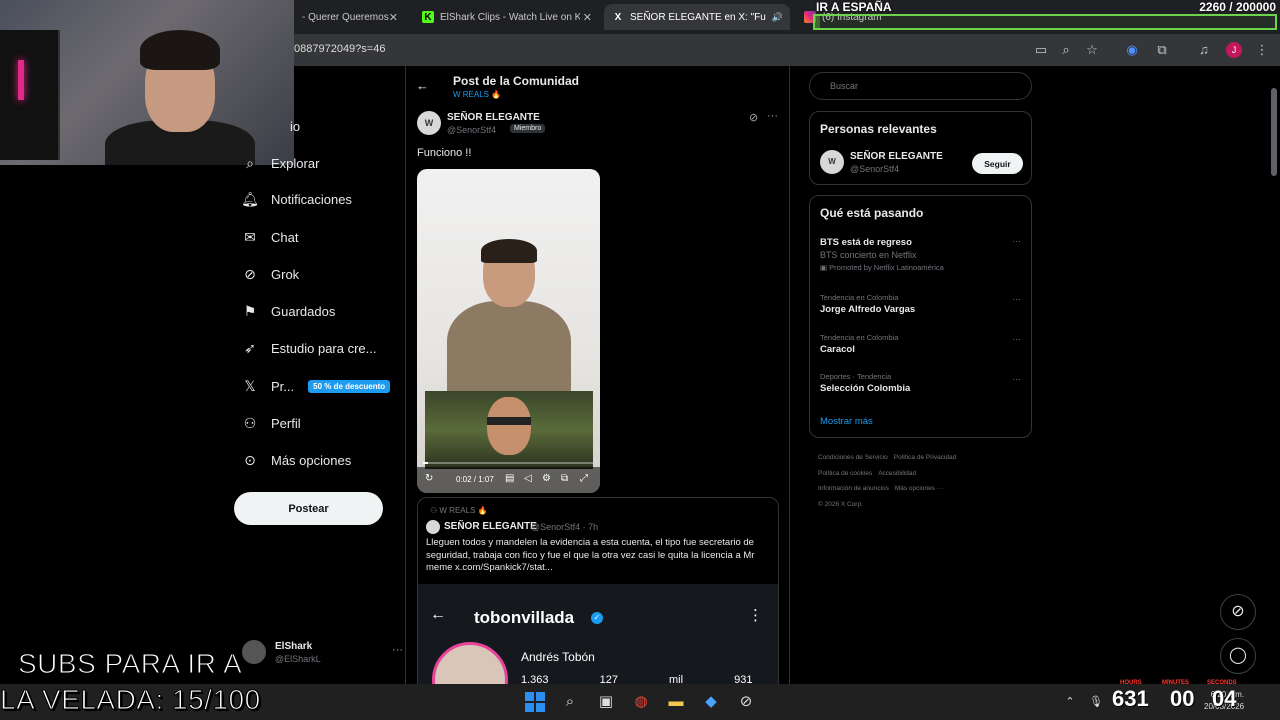 This screenshot has width=1280, height=720. What do you see at coordinates (1274, 132) in the screenshot?
I see `scrollbar-thumb` at bounding box center [1274, 132].